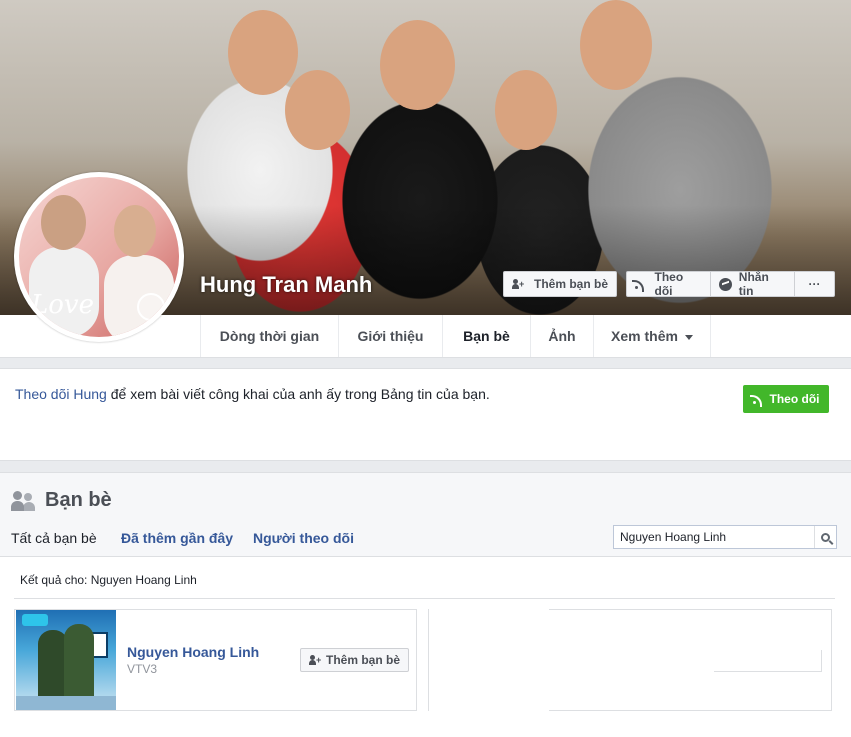  I want to click on message-button: Nhắn tin, so click(753, 284).